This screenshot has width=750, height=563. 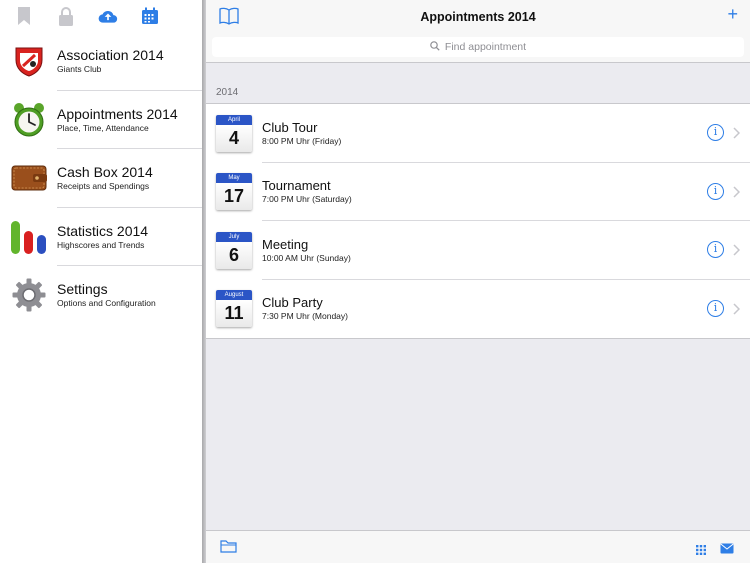 What do you see at coordinates (29, 178) in the screenshot?
I see `wallet-icon` at bounding box center [29, 178].